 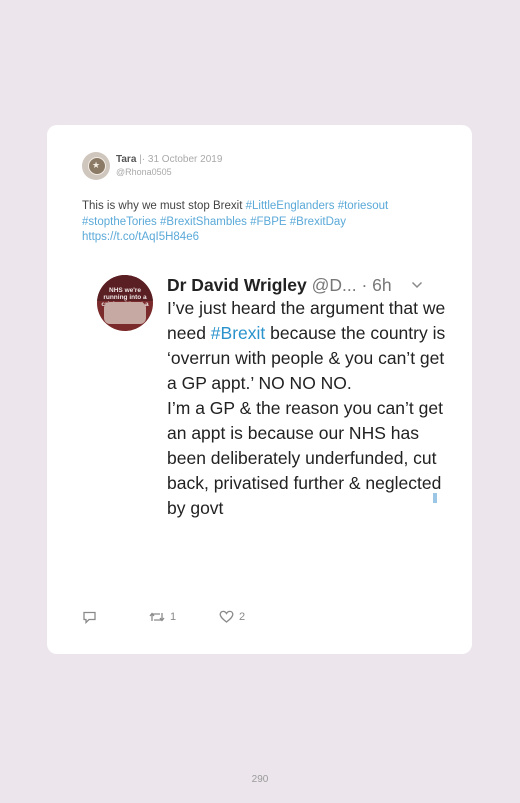 I want to click on hashtag-link: #FBPE, so click(x=268, y=222).